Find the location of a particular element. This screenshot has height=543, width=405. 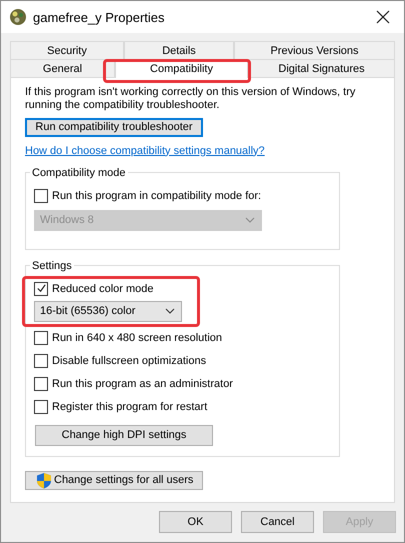

tab: Details is located at coordinates (179, 50).